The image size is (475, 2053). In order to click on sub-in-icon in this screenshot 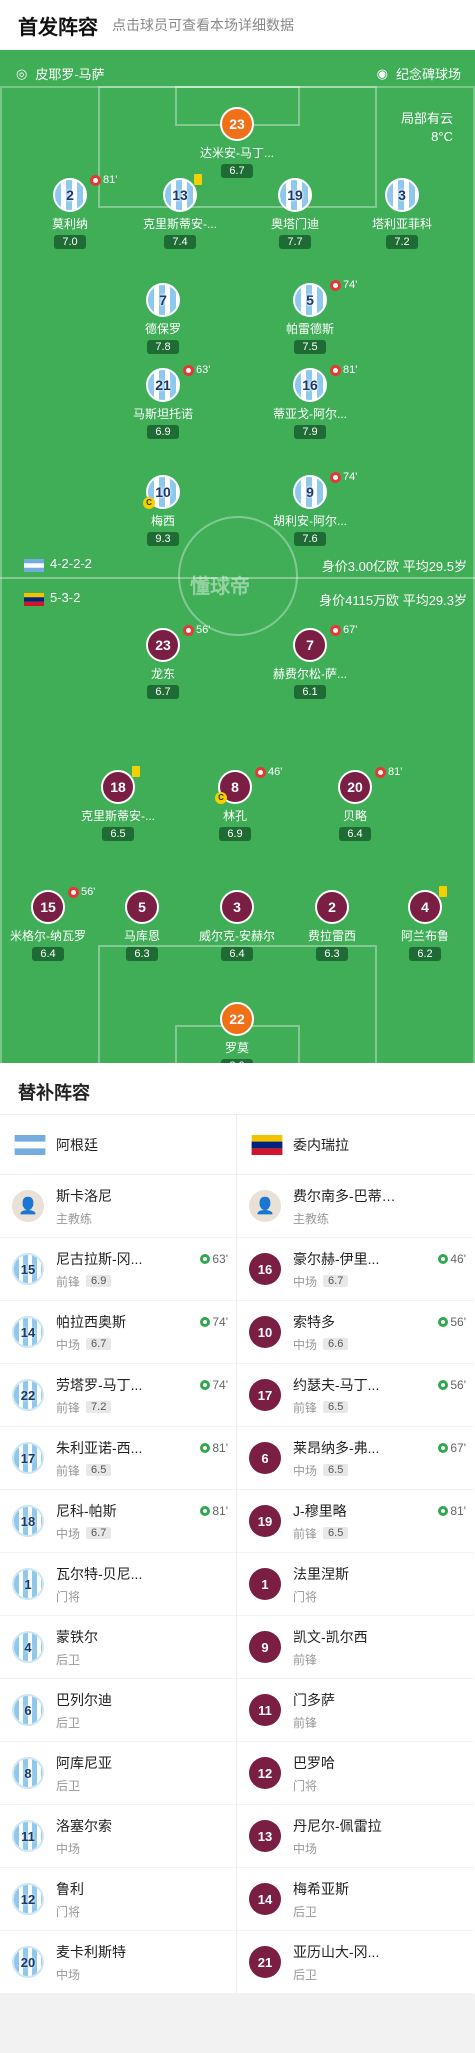, I will do `click(205, 1259)`.